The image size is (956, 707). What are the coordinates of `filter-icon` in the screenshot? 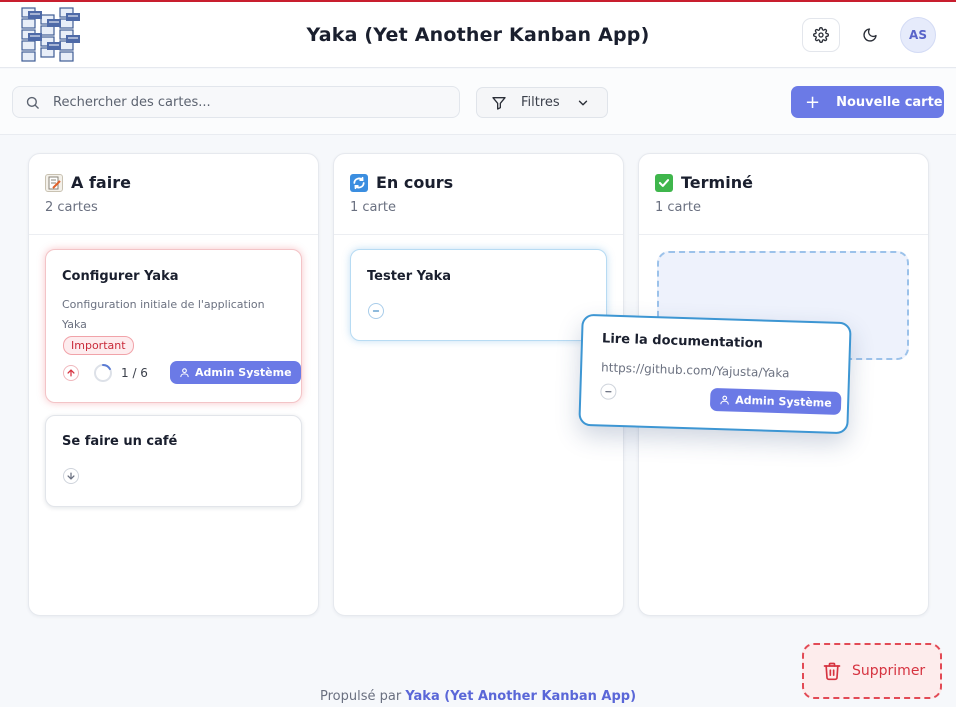 It's located at (499, 103).